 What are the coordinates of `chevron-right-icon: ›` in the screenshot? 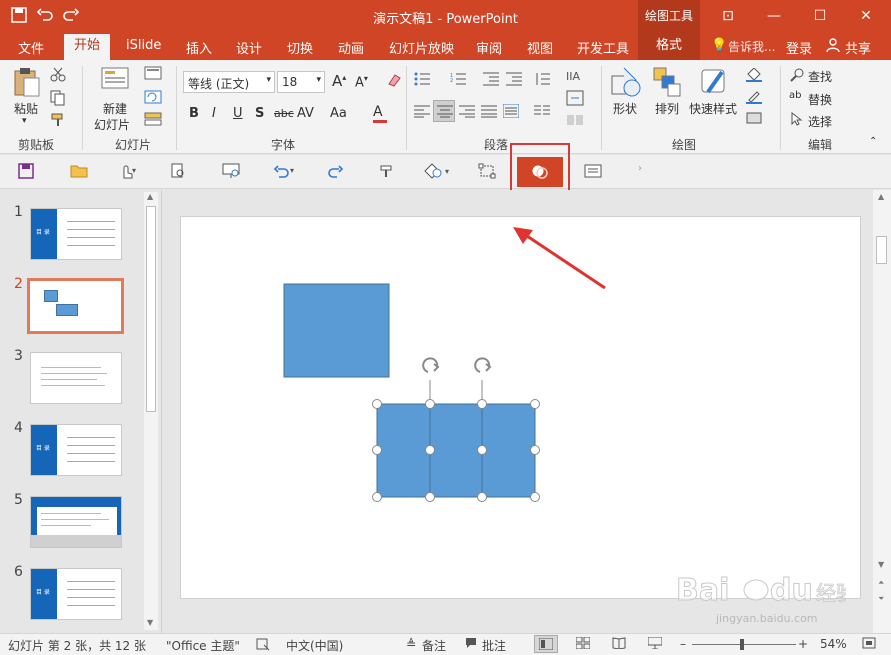 It's located at (648, 172).